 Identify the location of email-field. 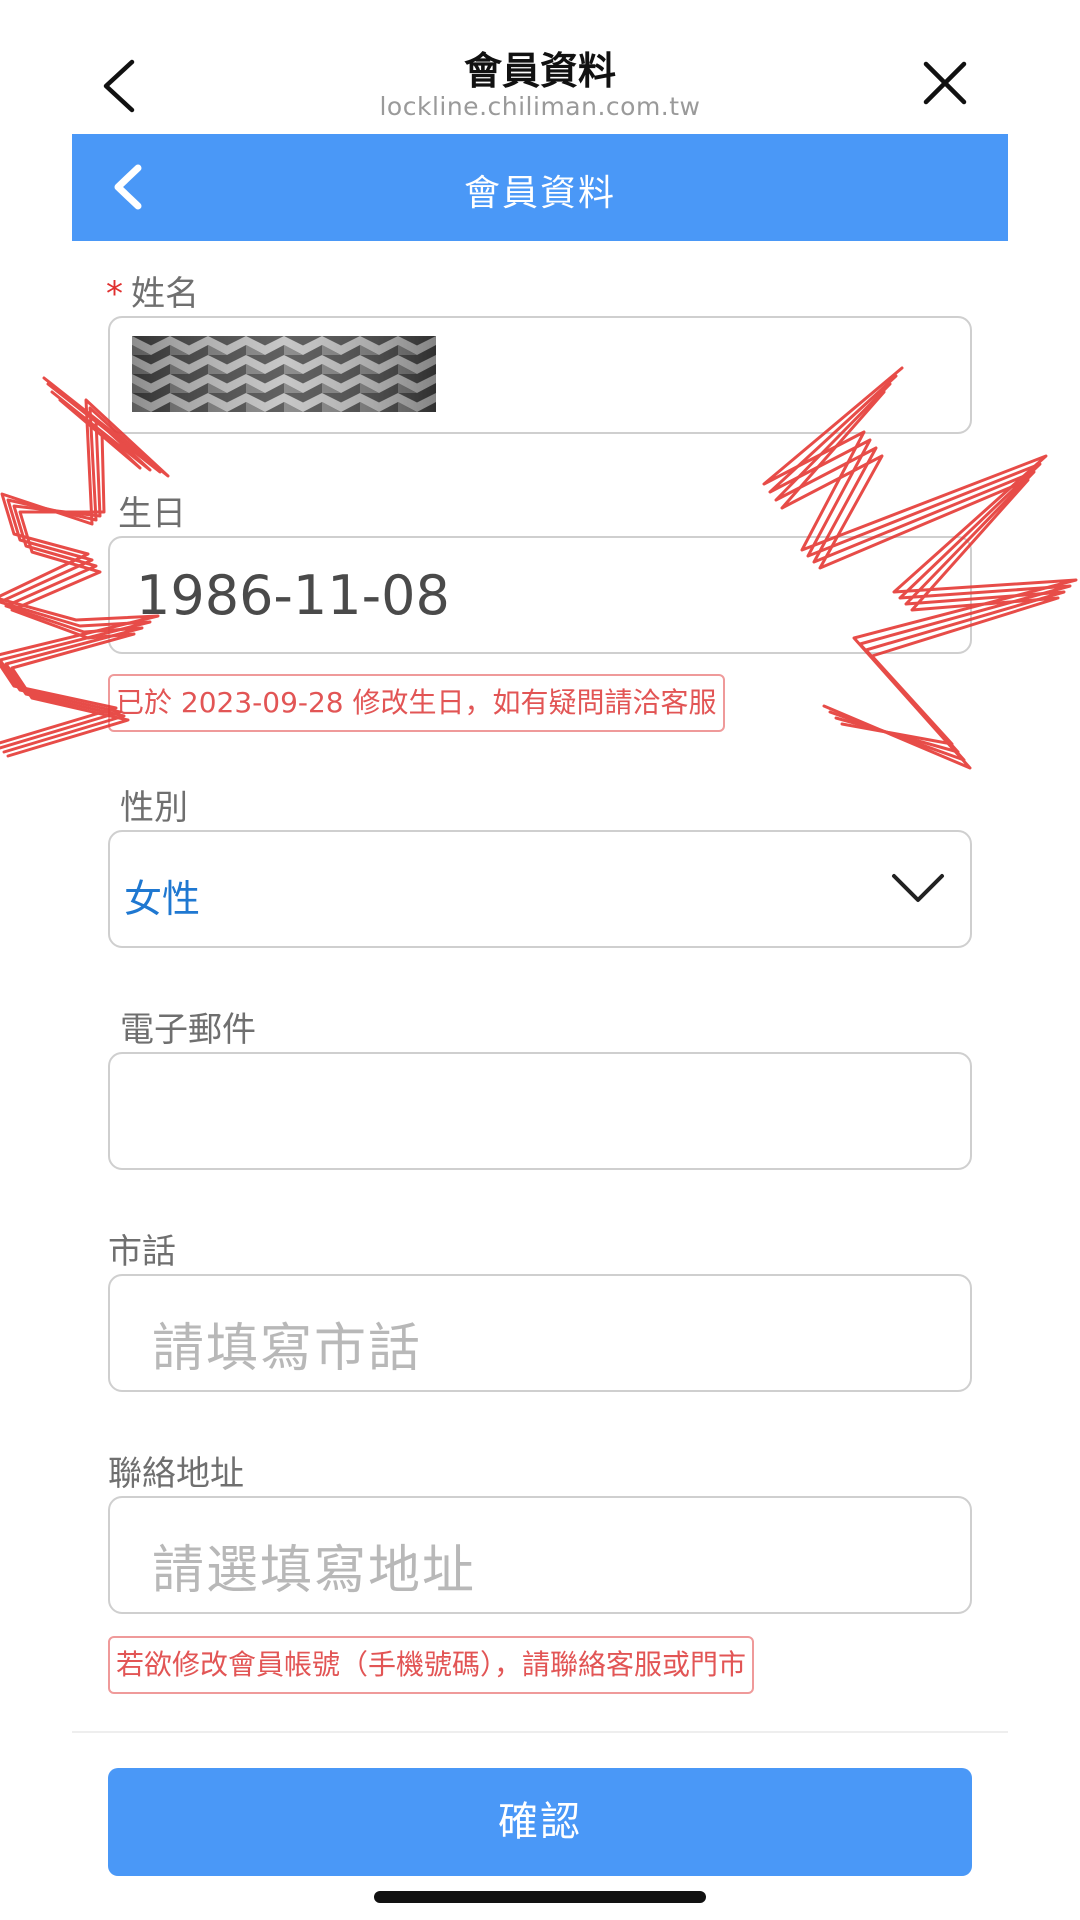
(540, 1111).